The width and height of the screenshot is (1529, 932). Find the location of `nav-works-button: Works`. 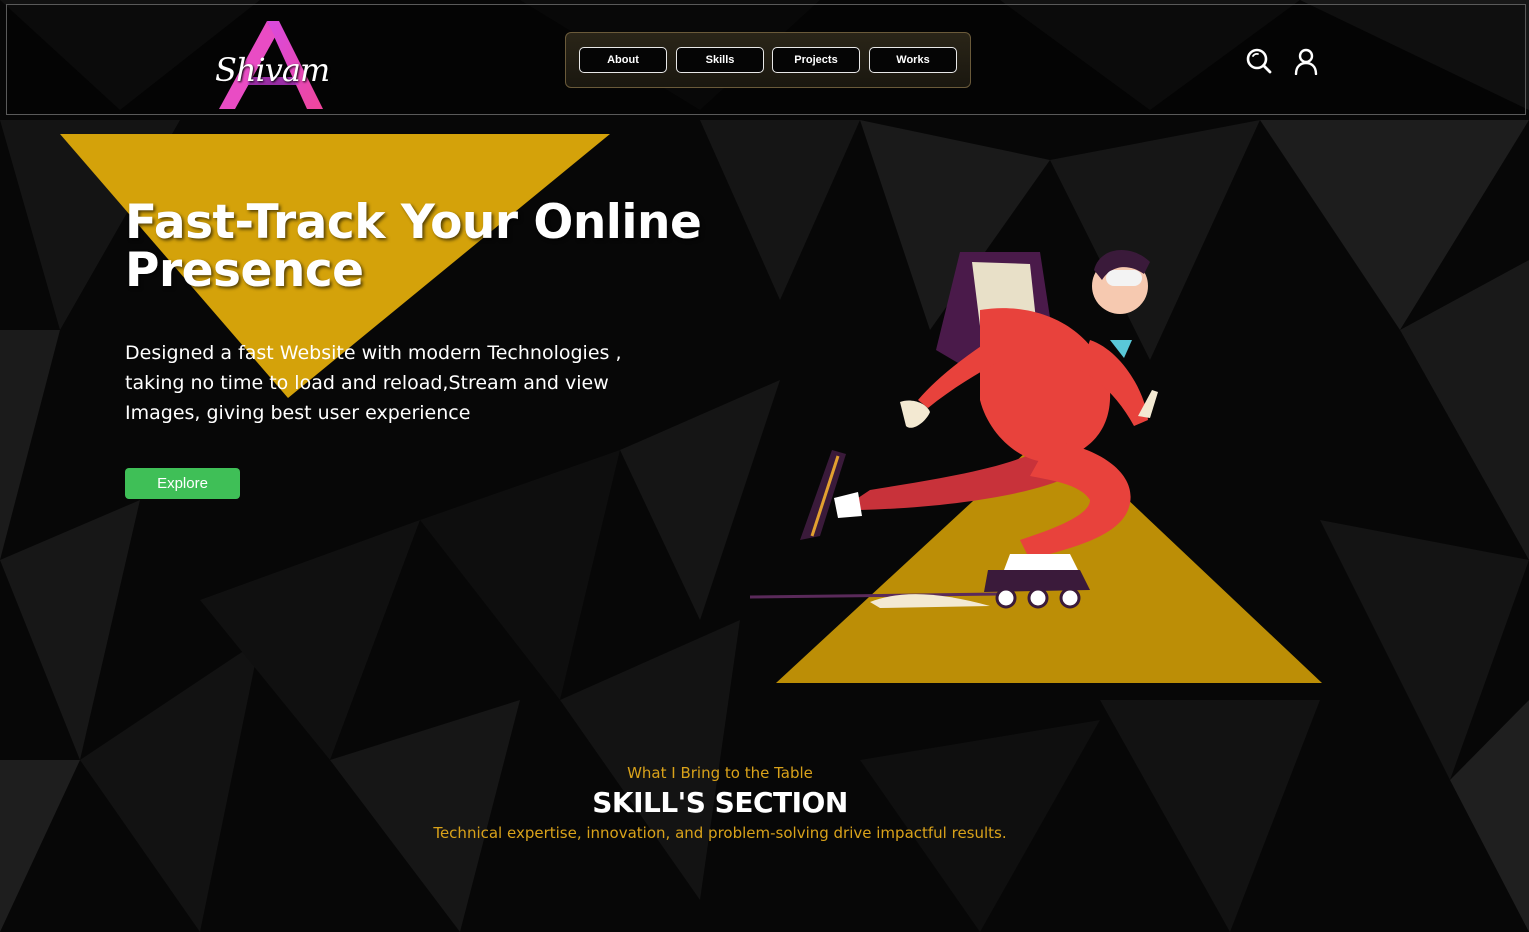

nav-works-button: Works is located at coordinates (913, 60).